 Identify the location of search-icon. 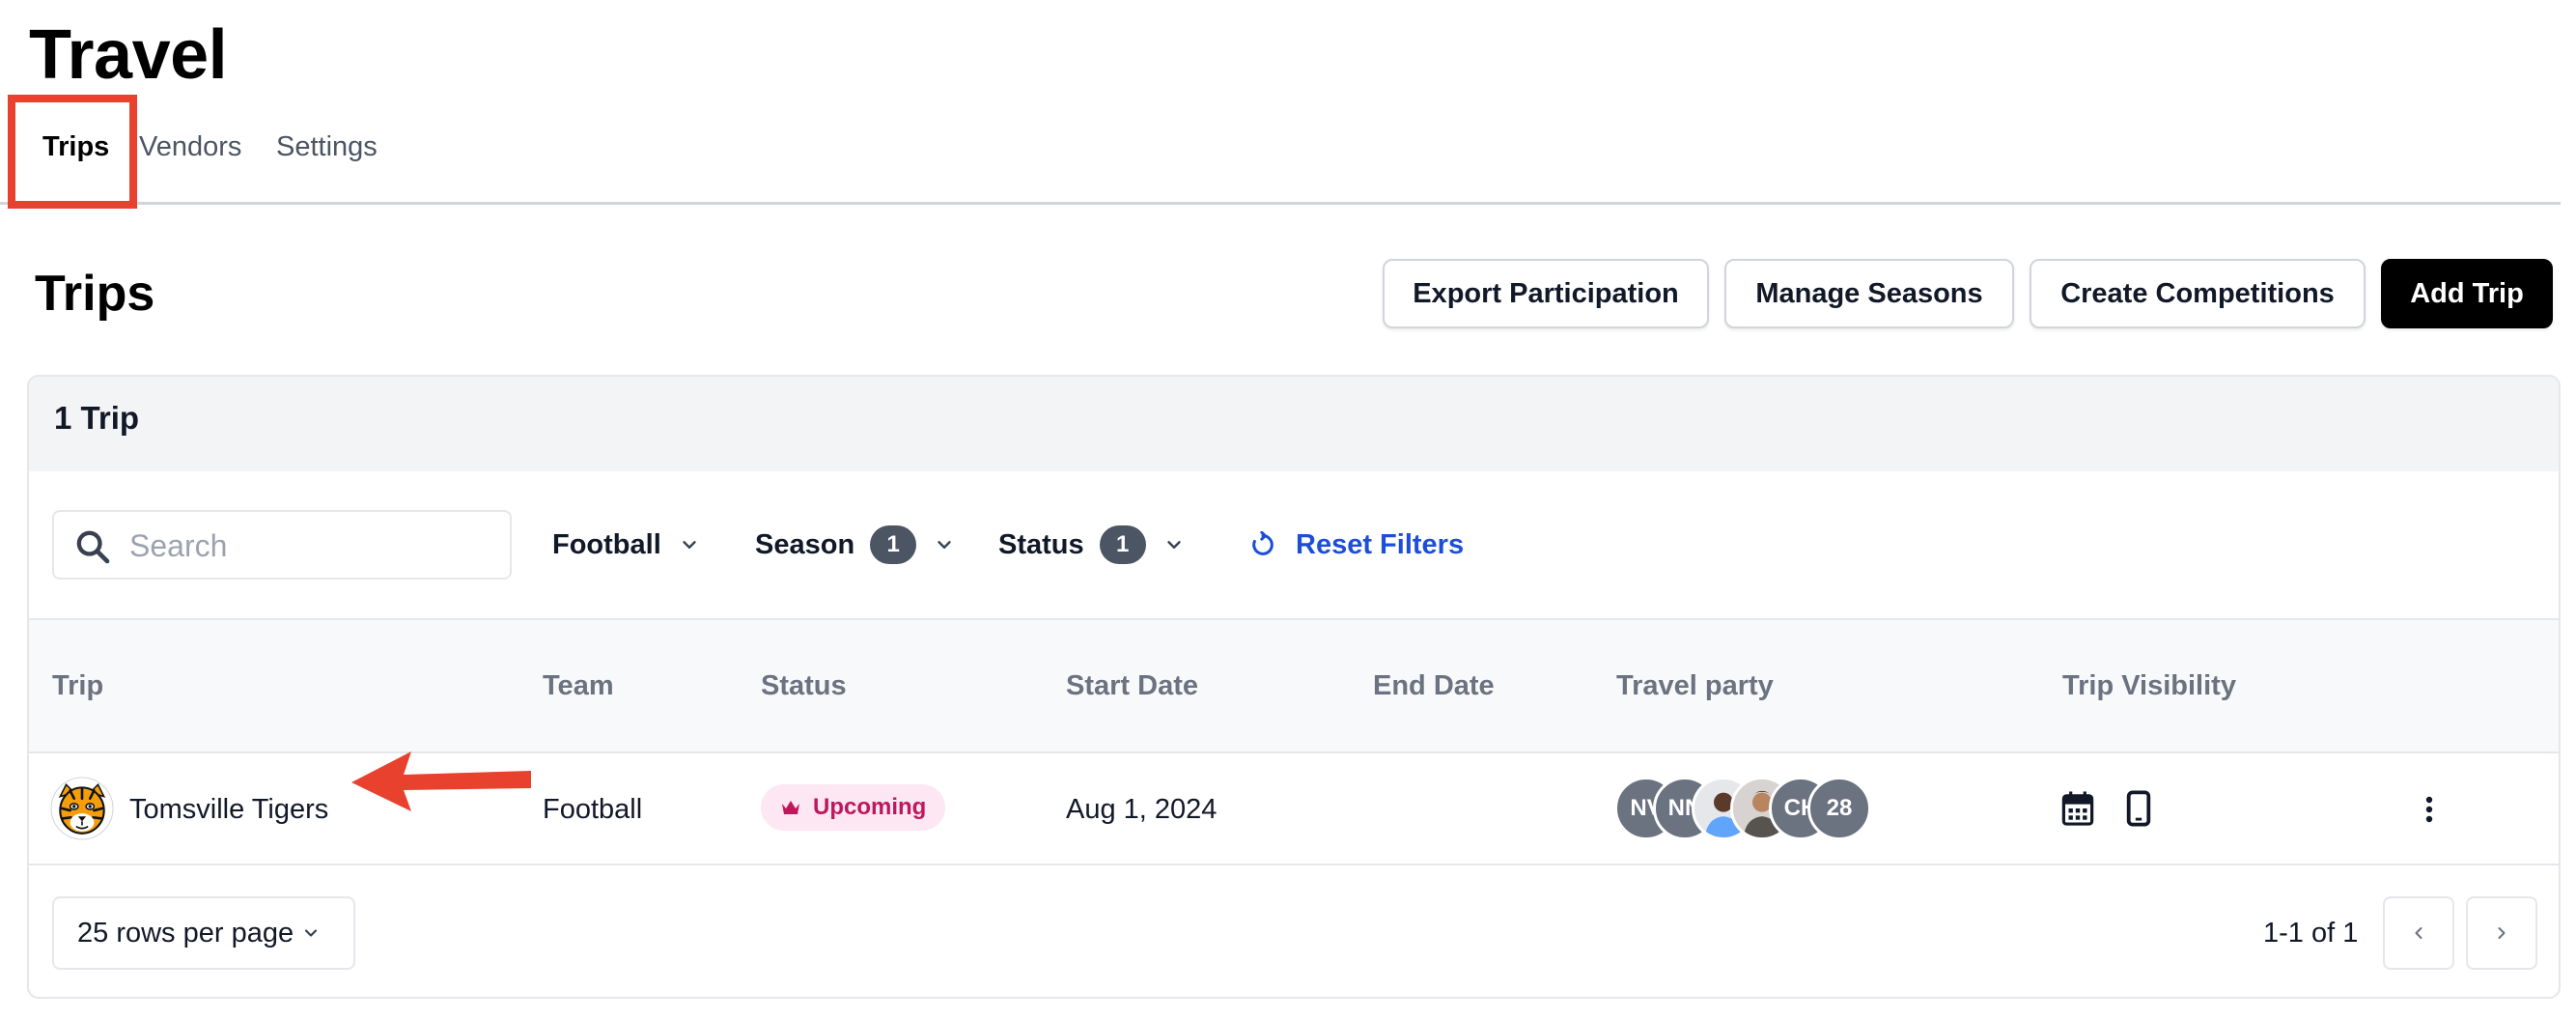
(93, 547).